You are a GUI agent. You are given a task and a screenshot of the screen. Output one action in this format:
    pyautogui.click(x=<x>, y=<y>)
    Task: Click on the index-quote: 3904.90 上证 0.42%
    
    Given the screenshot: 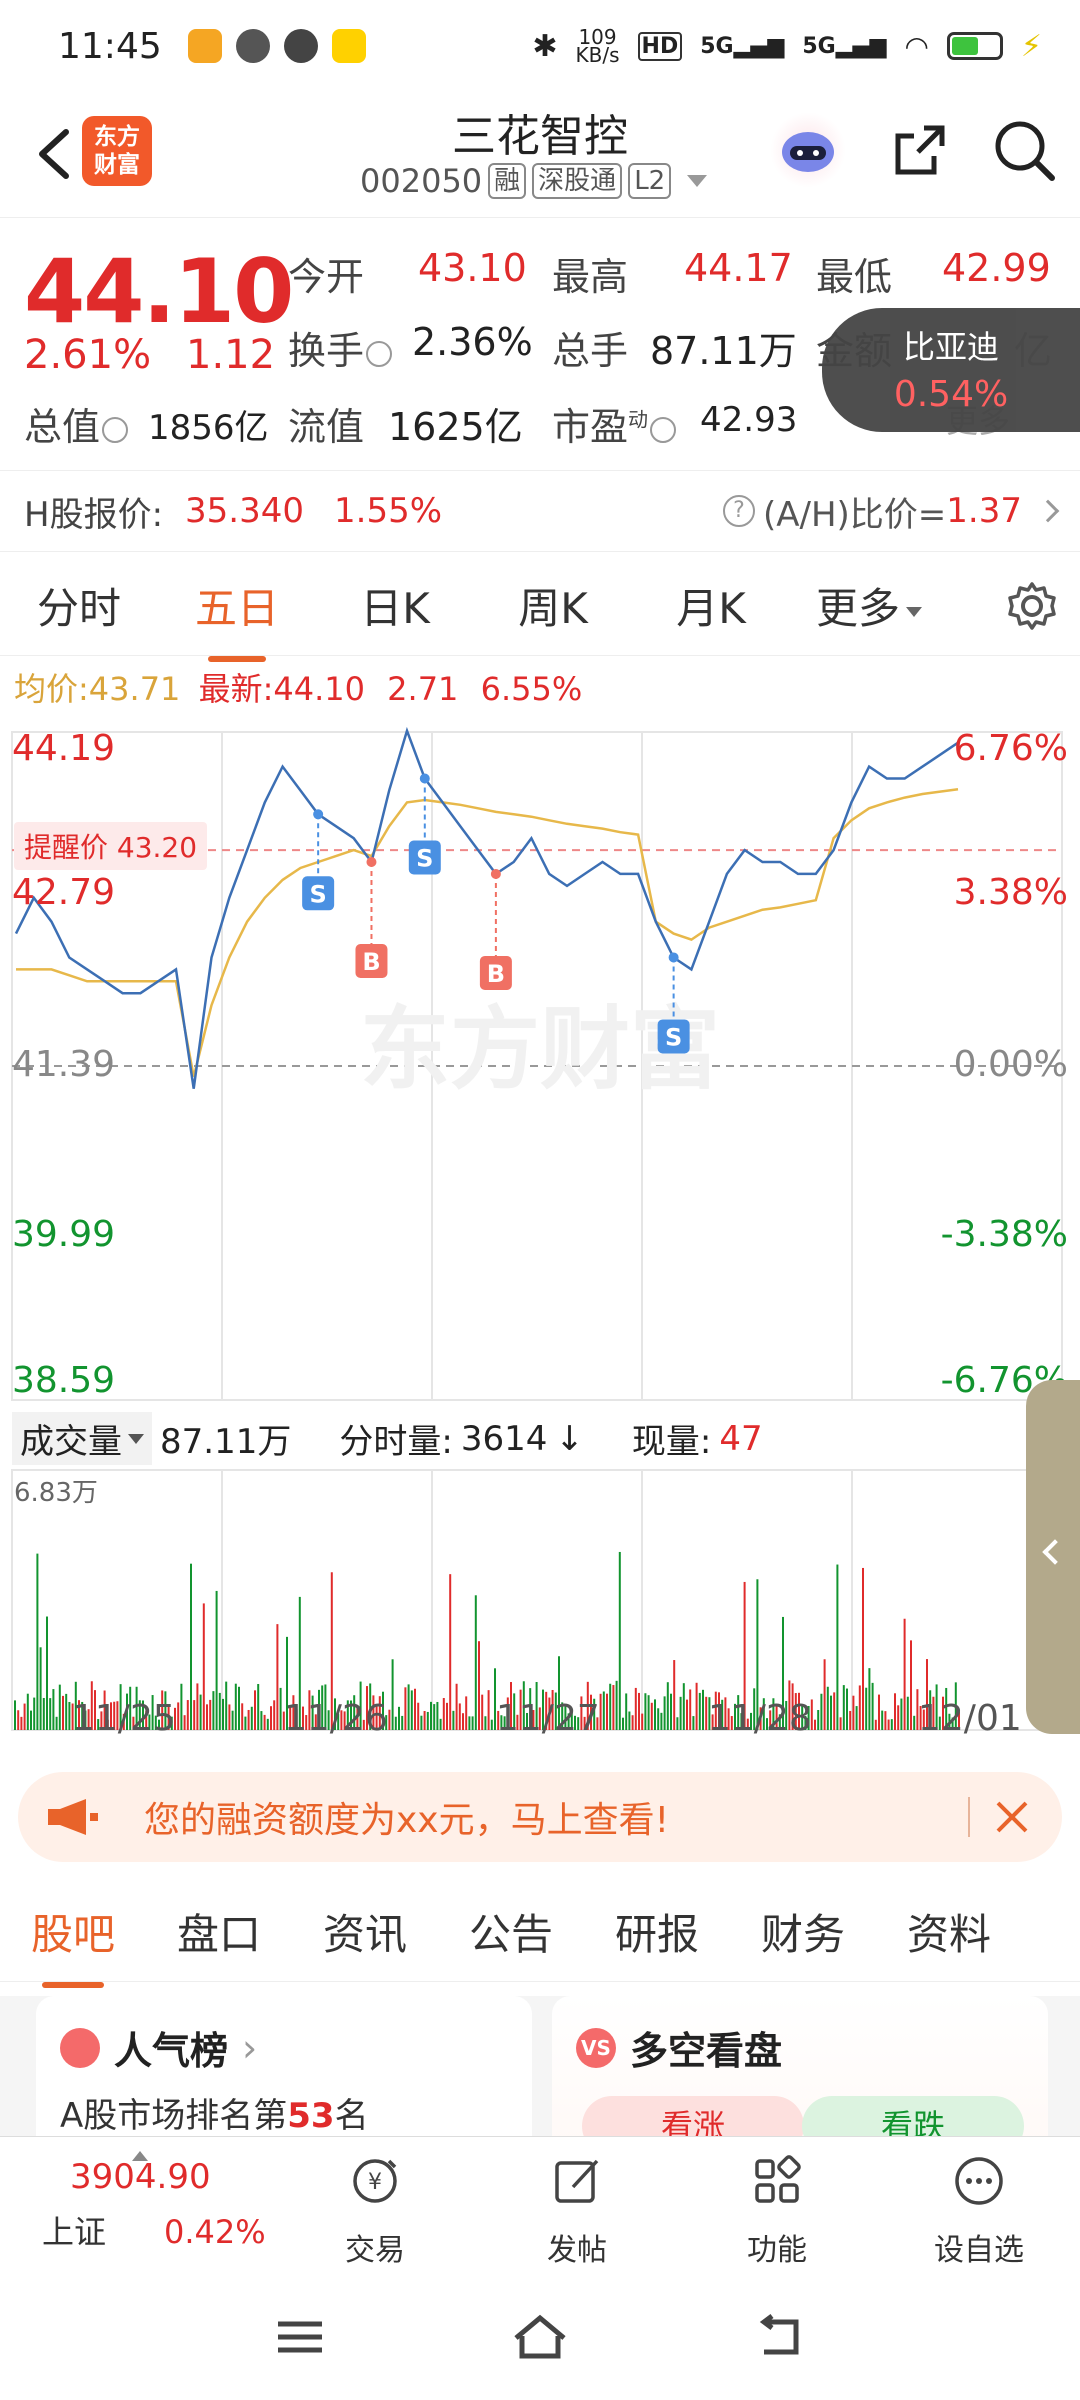 What is the action you would take?
    pyautogui.click(x=154, y=2202)
    